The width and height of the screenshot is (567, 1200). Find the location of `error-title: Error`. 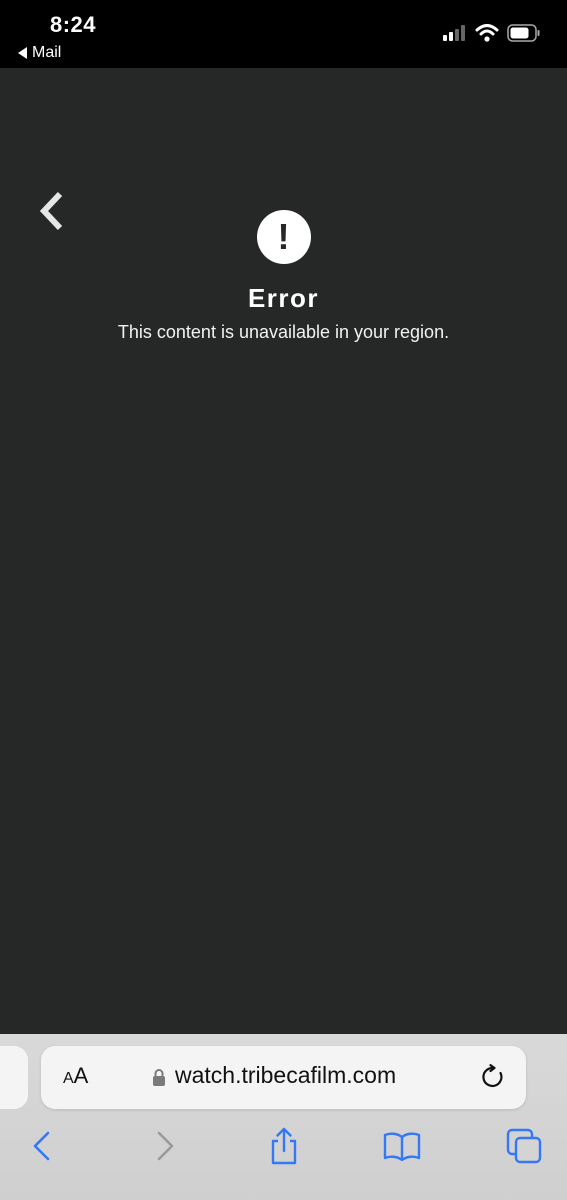

error-title: Error is located at coordinates (283, 298).